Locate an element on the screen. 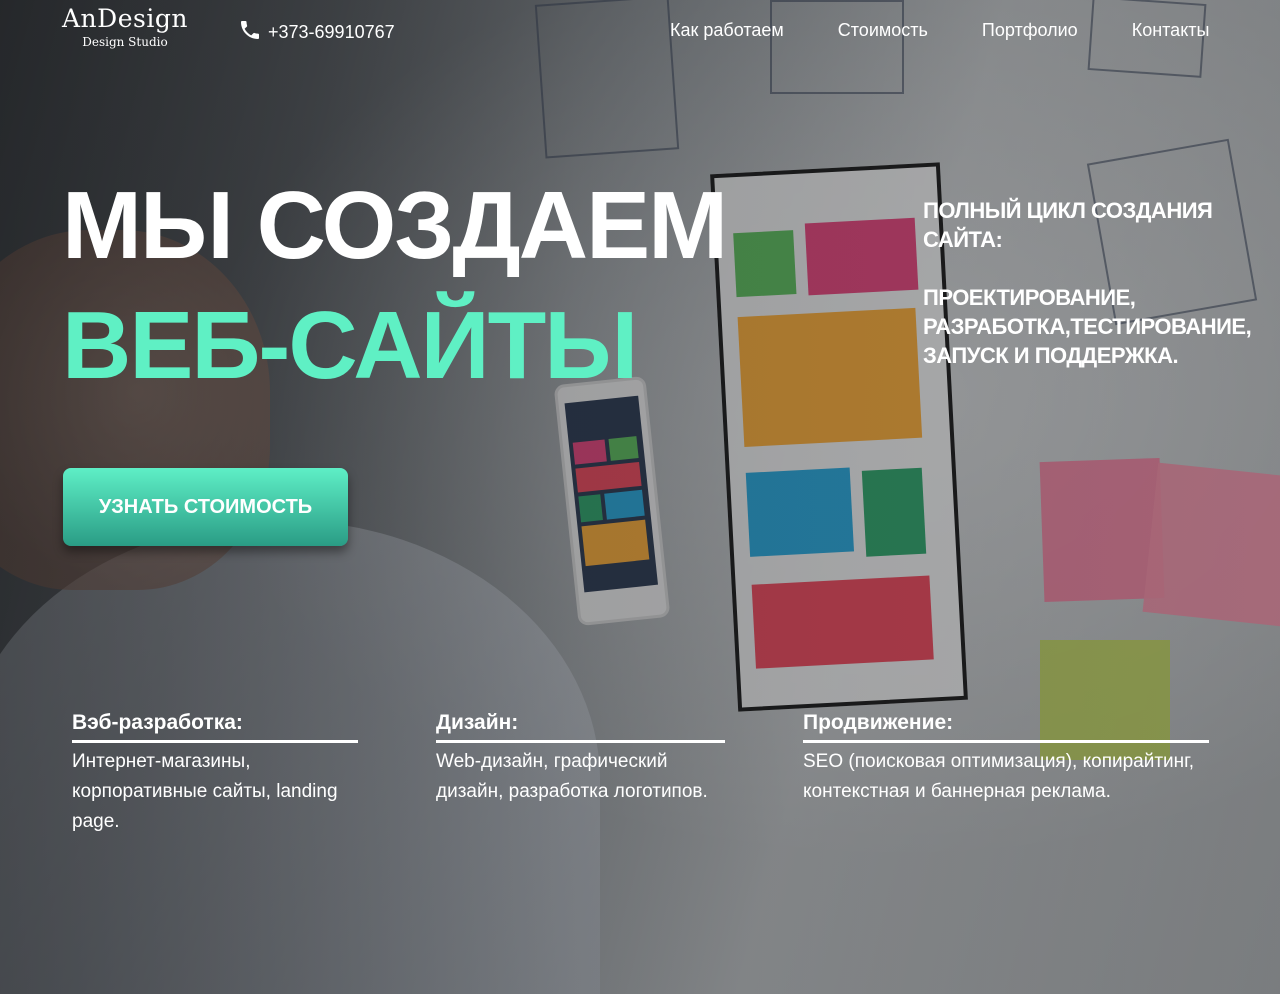  phone-icon is located at coordinates (250, 32).